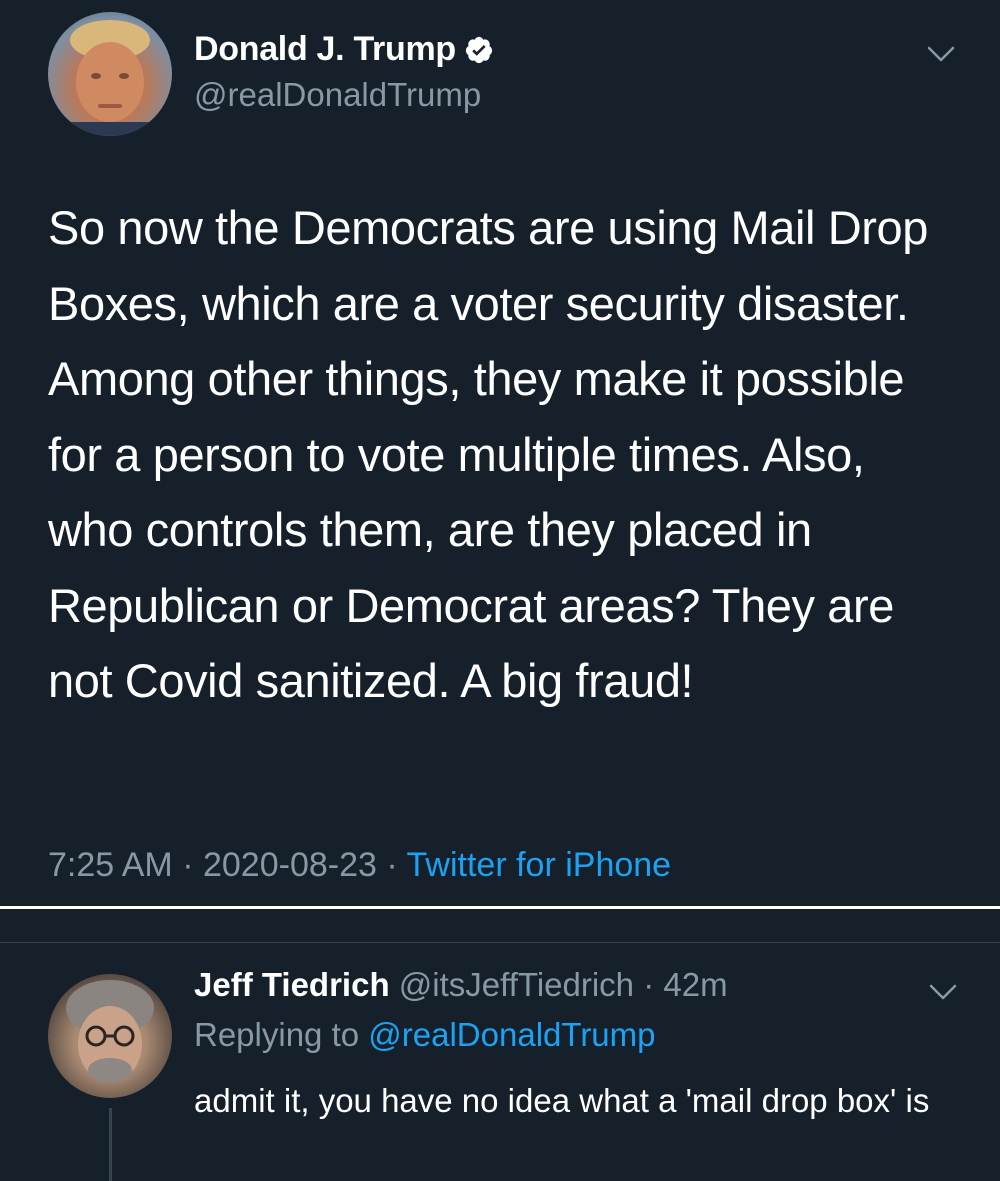  I want to click on author-avatar, so click(110, 74).